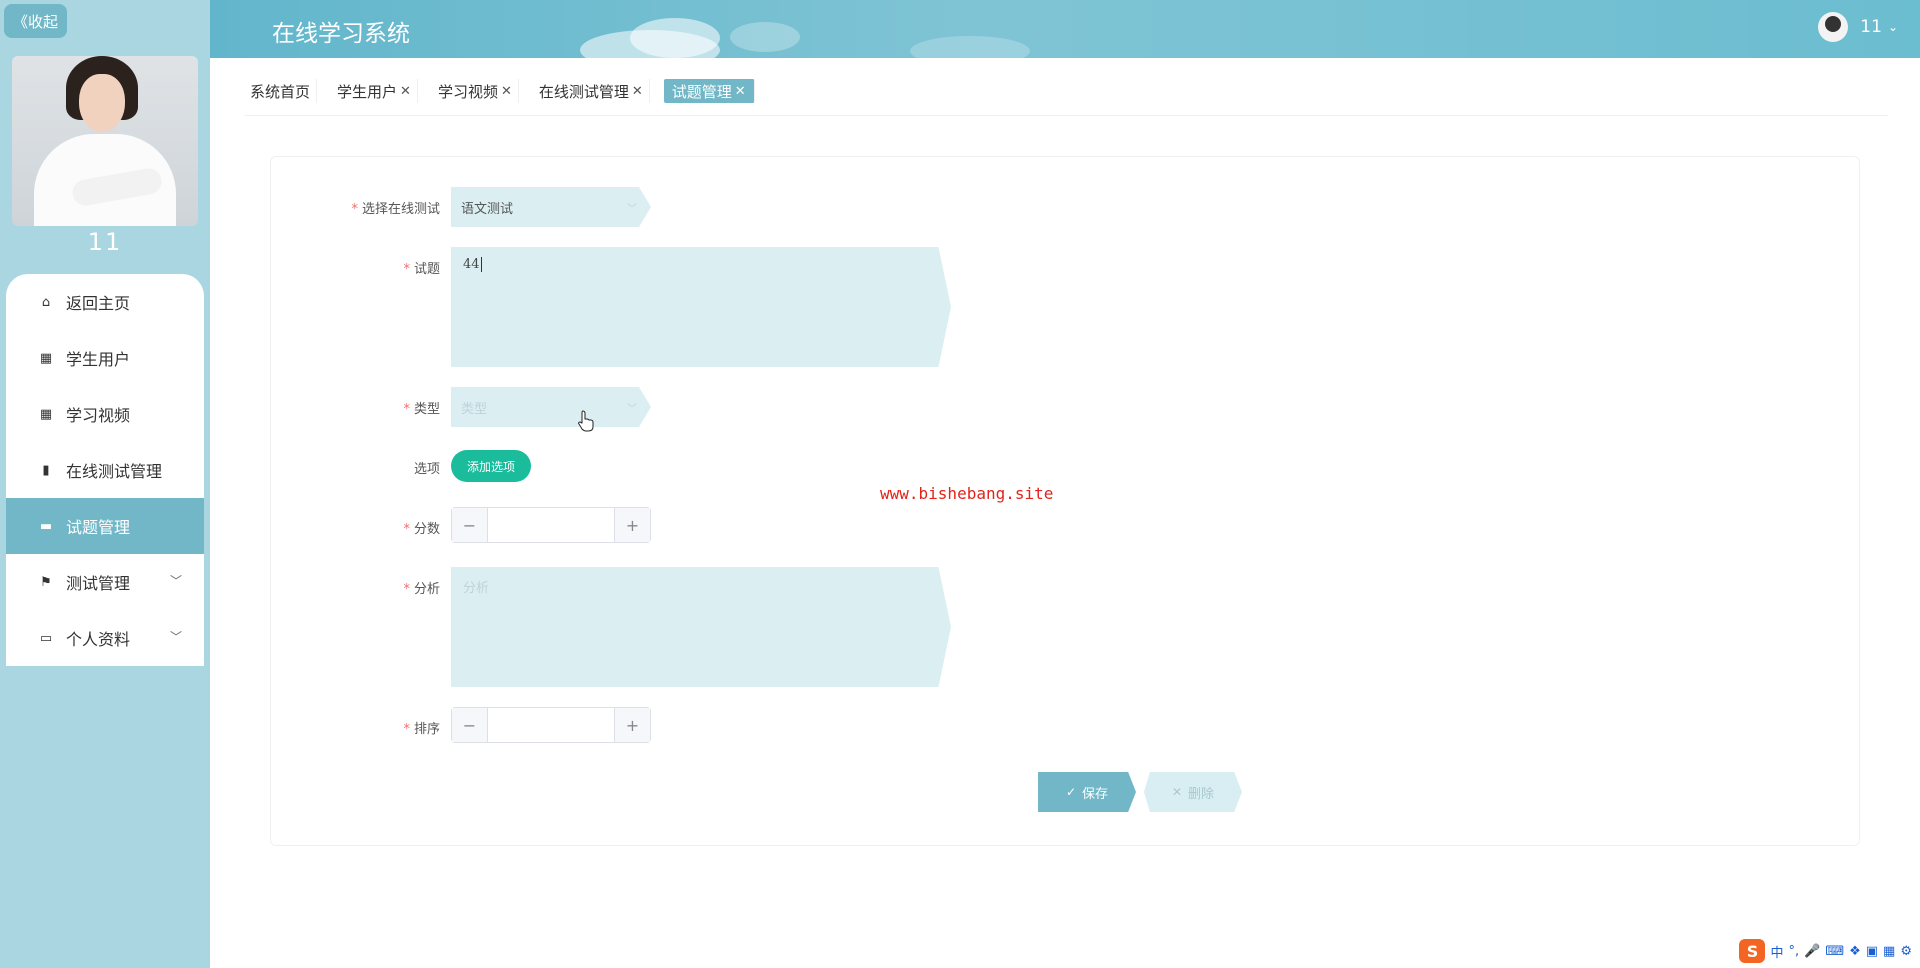 This screenshot has width=1920, height=968. What do you see at coordinates (46, 582) in the screenshot?
I see `flag-icon: ⚑` at bounding box center [46, 582].